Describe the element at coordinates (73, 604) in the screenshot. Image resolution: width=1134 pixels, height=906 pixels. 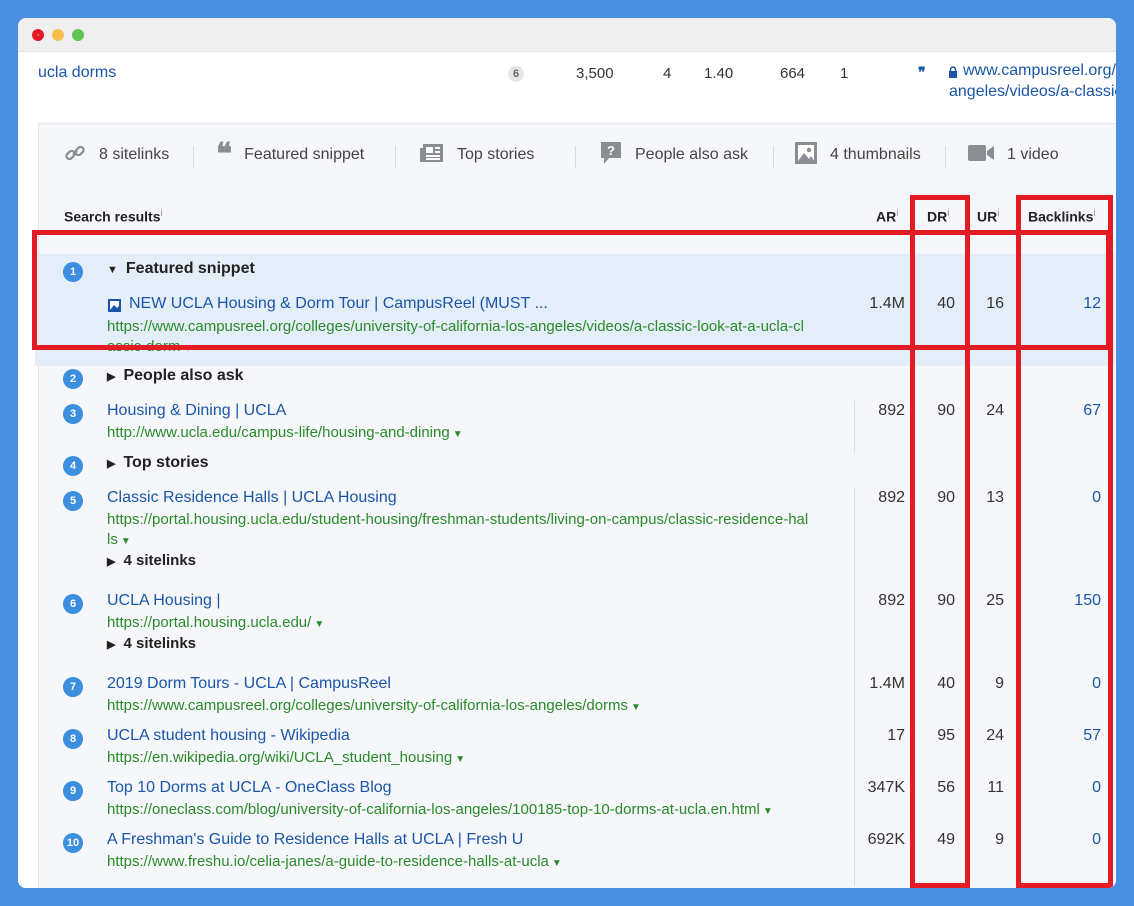
I see `result-rank-badge: 6` at that location.